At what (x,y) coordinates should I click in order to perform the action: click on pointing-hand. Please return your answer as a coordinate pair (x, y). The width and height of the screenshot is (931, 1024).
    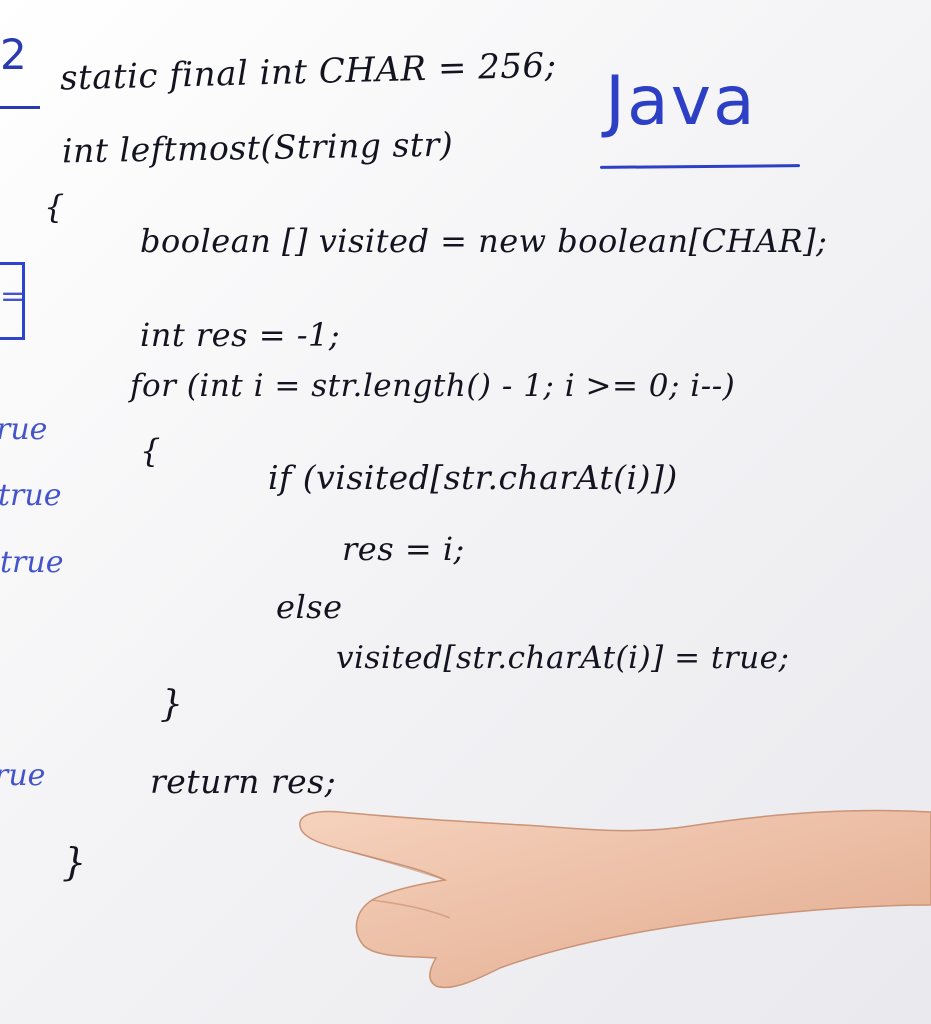
    Looking at the image, I should click on (615, 899).